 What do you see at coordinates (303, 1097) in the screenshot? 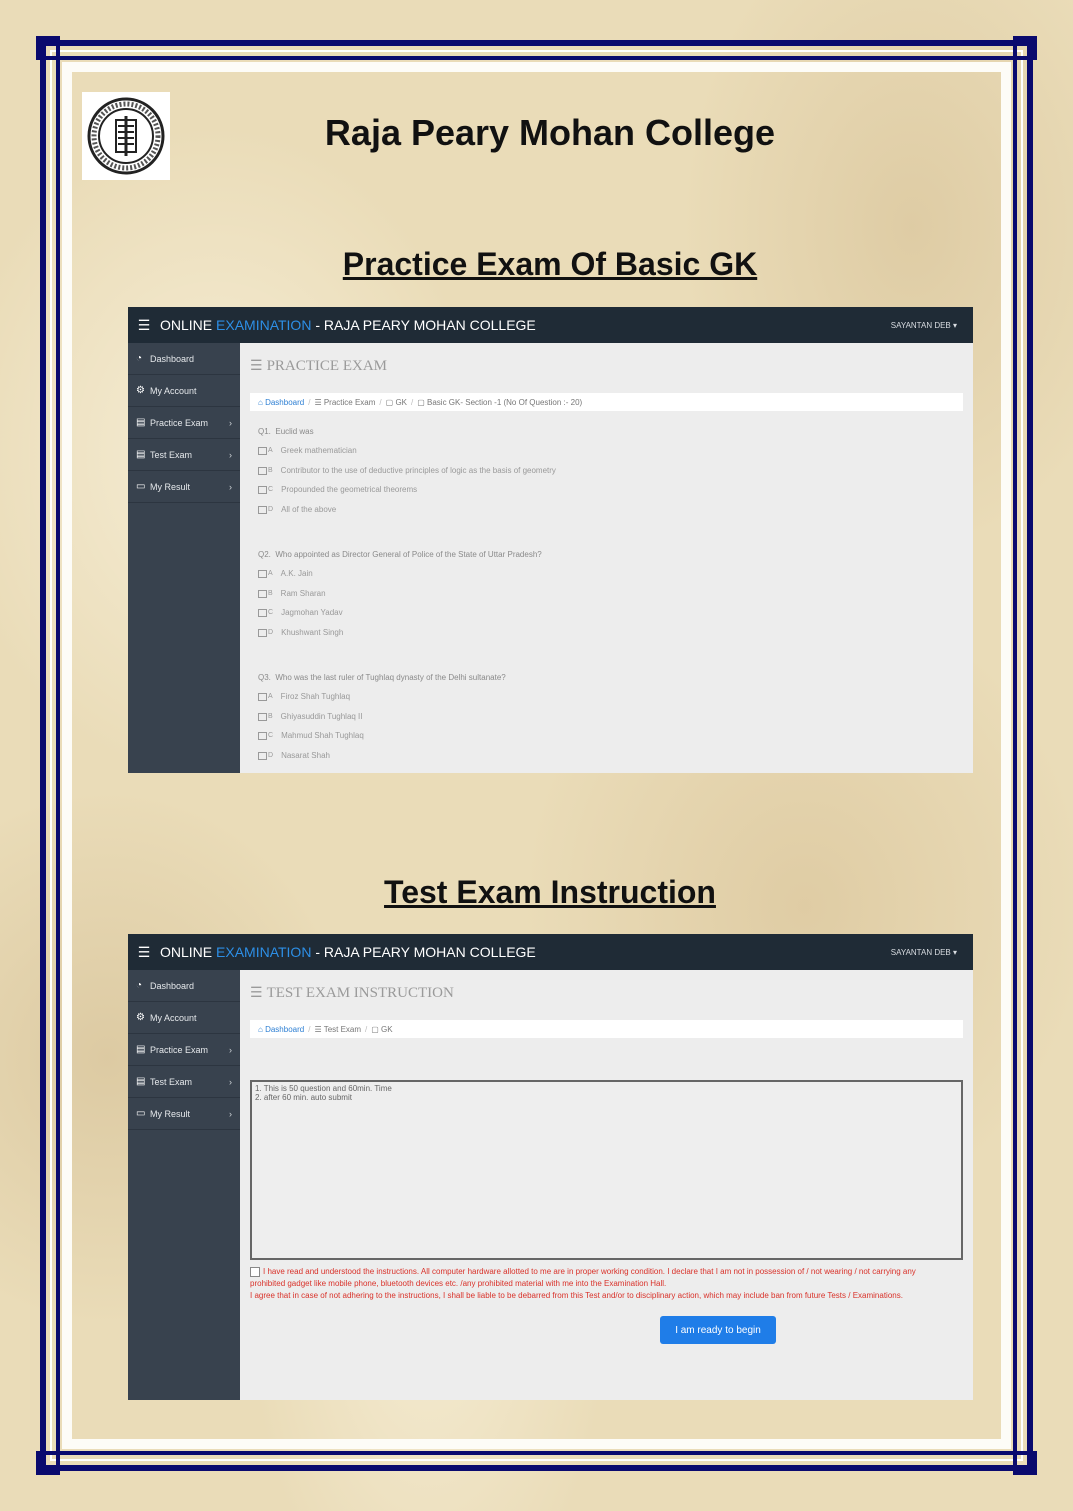
I see `instruction-line-2: 2. after 60 min. auto submit` at bounding box center [303, 1097].